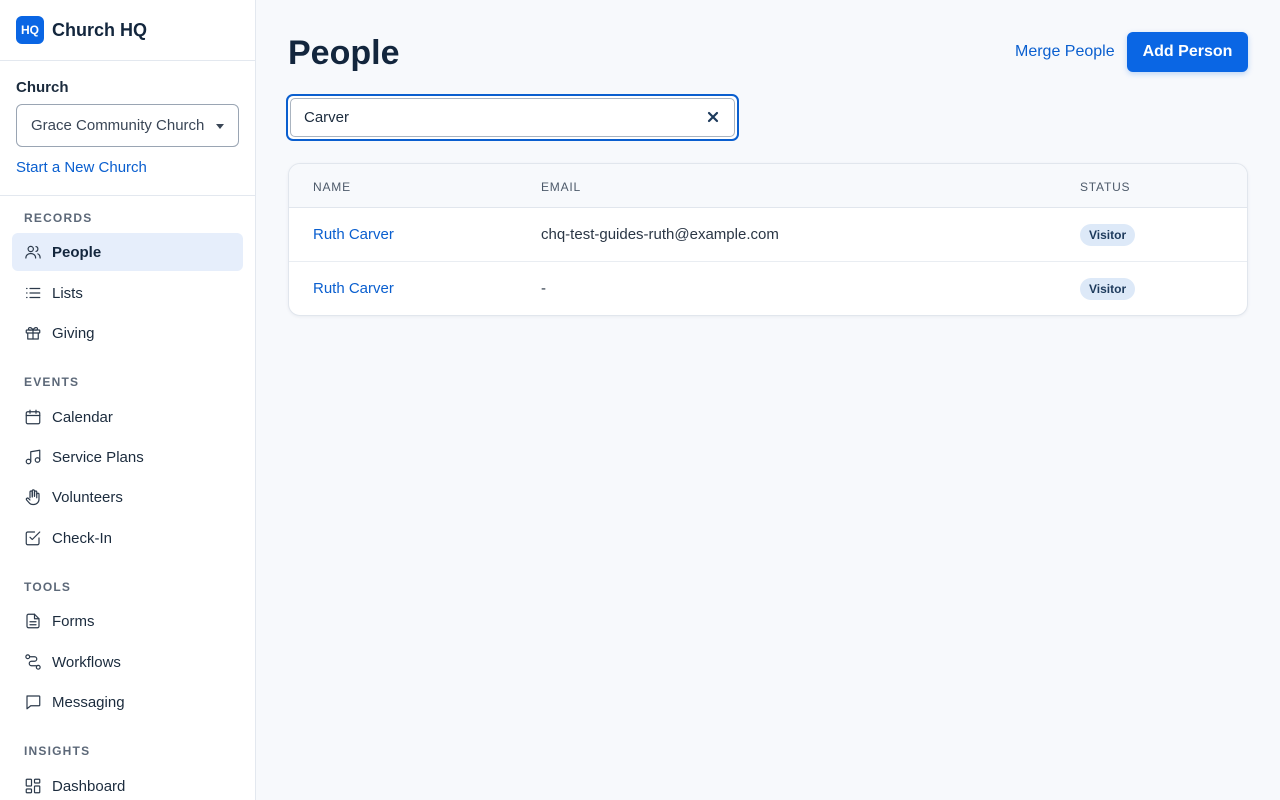 The height and width of the screenshot is (800, 1280). Describe the element at coordinates (33, 333) in the screenshot. I see `gift-icon` at that location.